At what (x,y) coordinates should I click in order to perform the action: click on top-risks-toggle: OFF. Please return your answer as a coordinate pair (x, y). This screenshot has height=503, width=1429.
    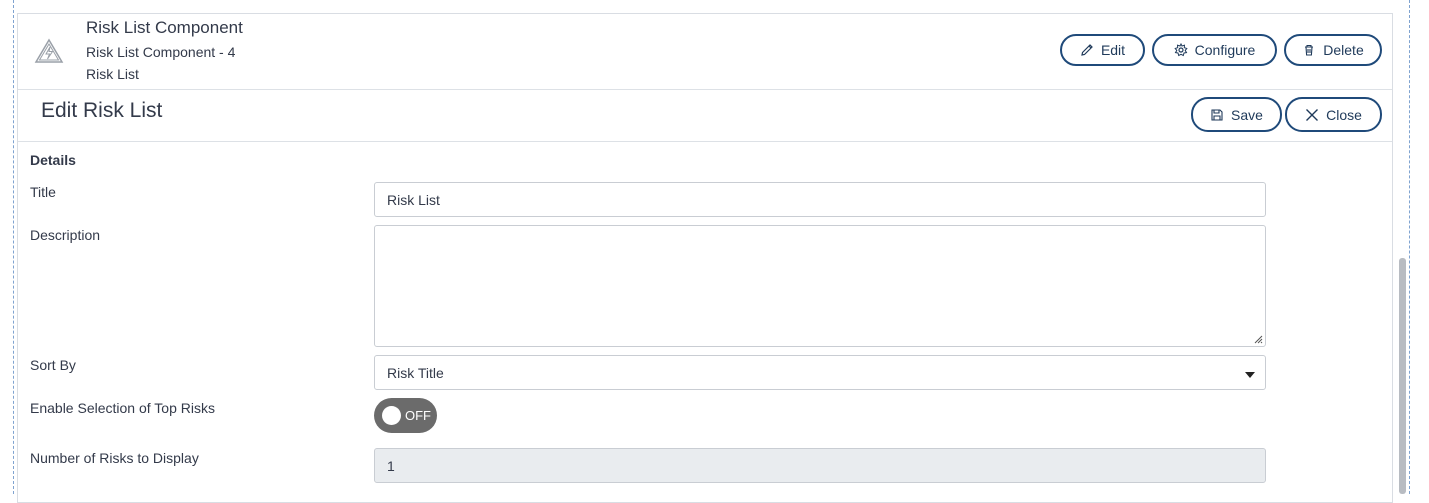
    Looking at the image, I should click on (405, 415).